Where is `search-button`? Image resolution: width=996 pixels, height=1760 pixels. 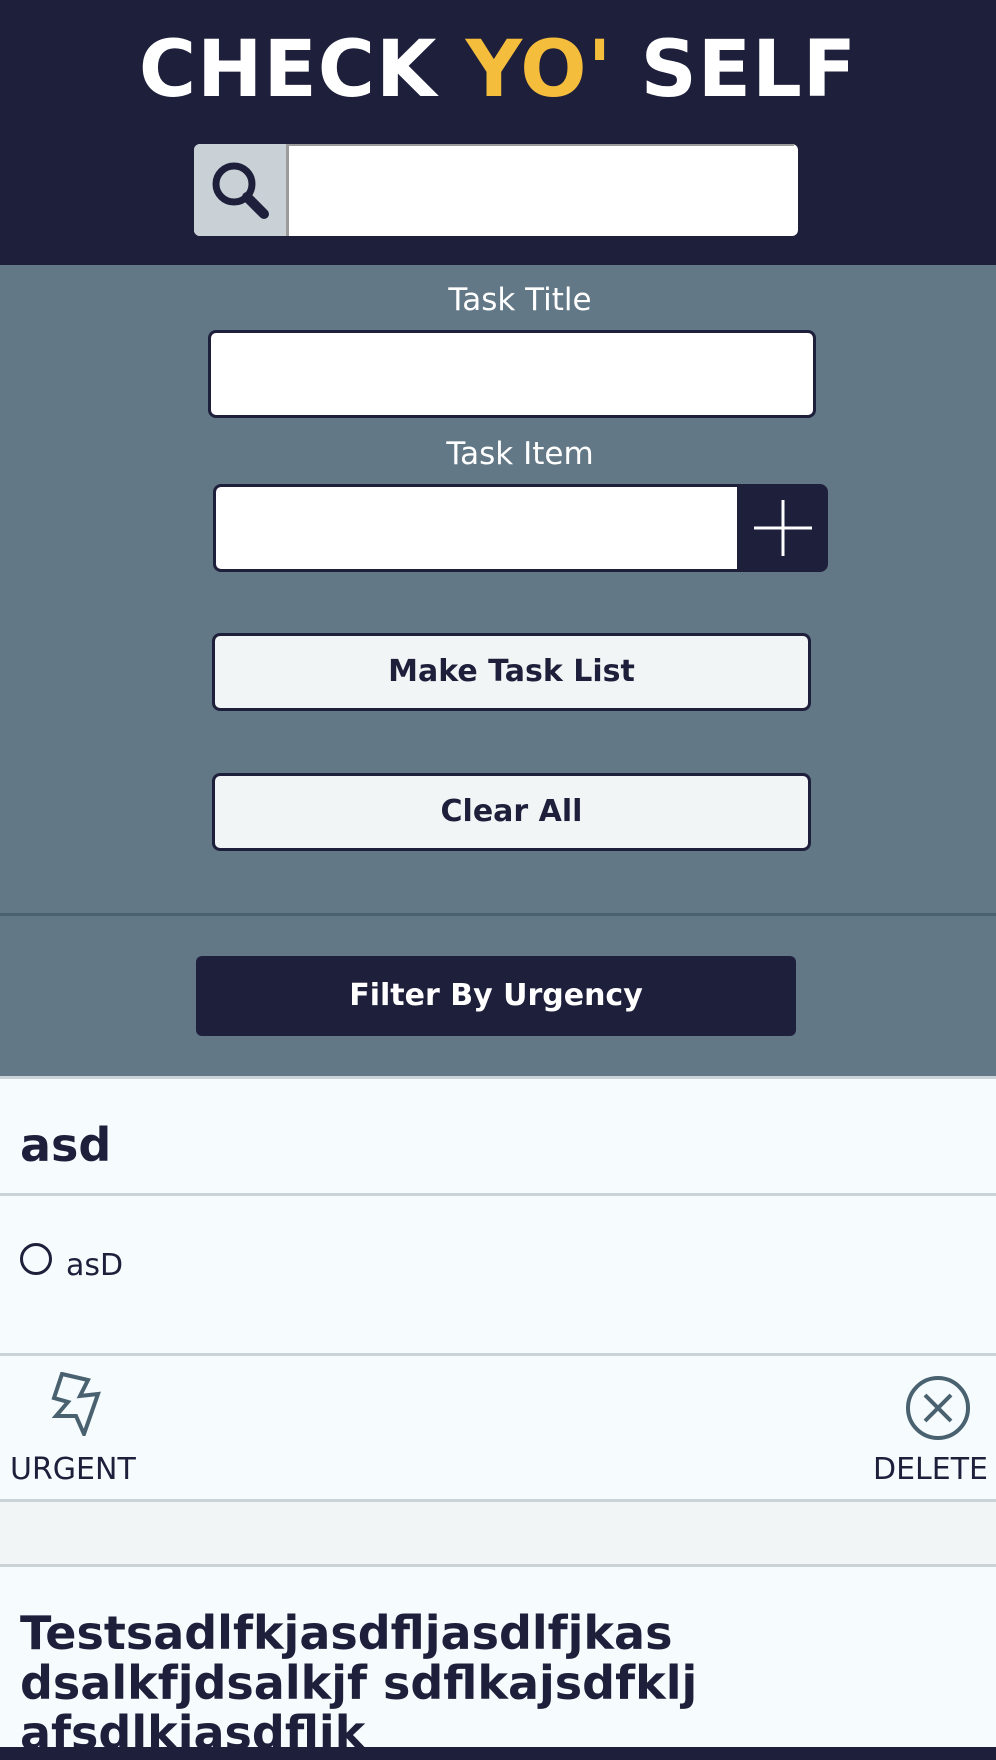
search-button is located at coordinates (241, 190).